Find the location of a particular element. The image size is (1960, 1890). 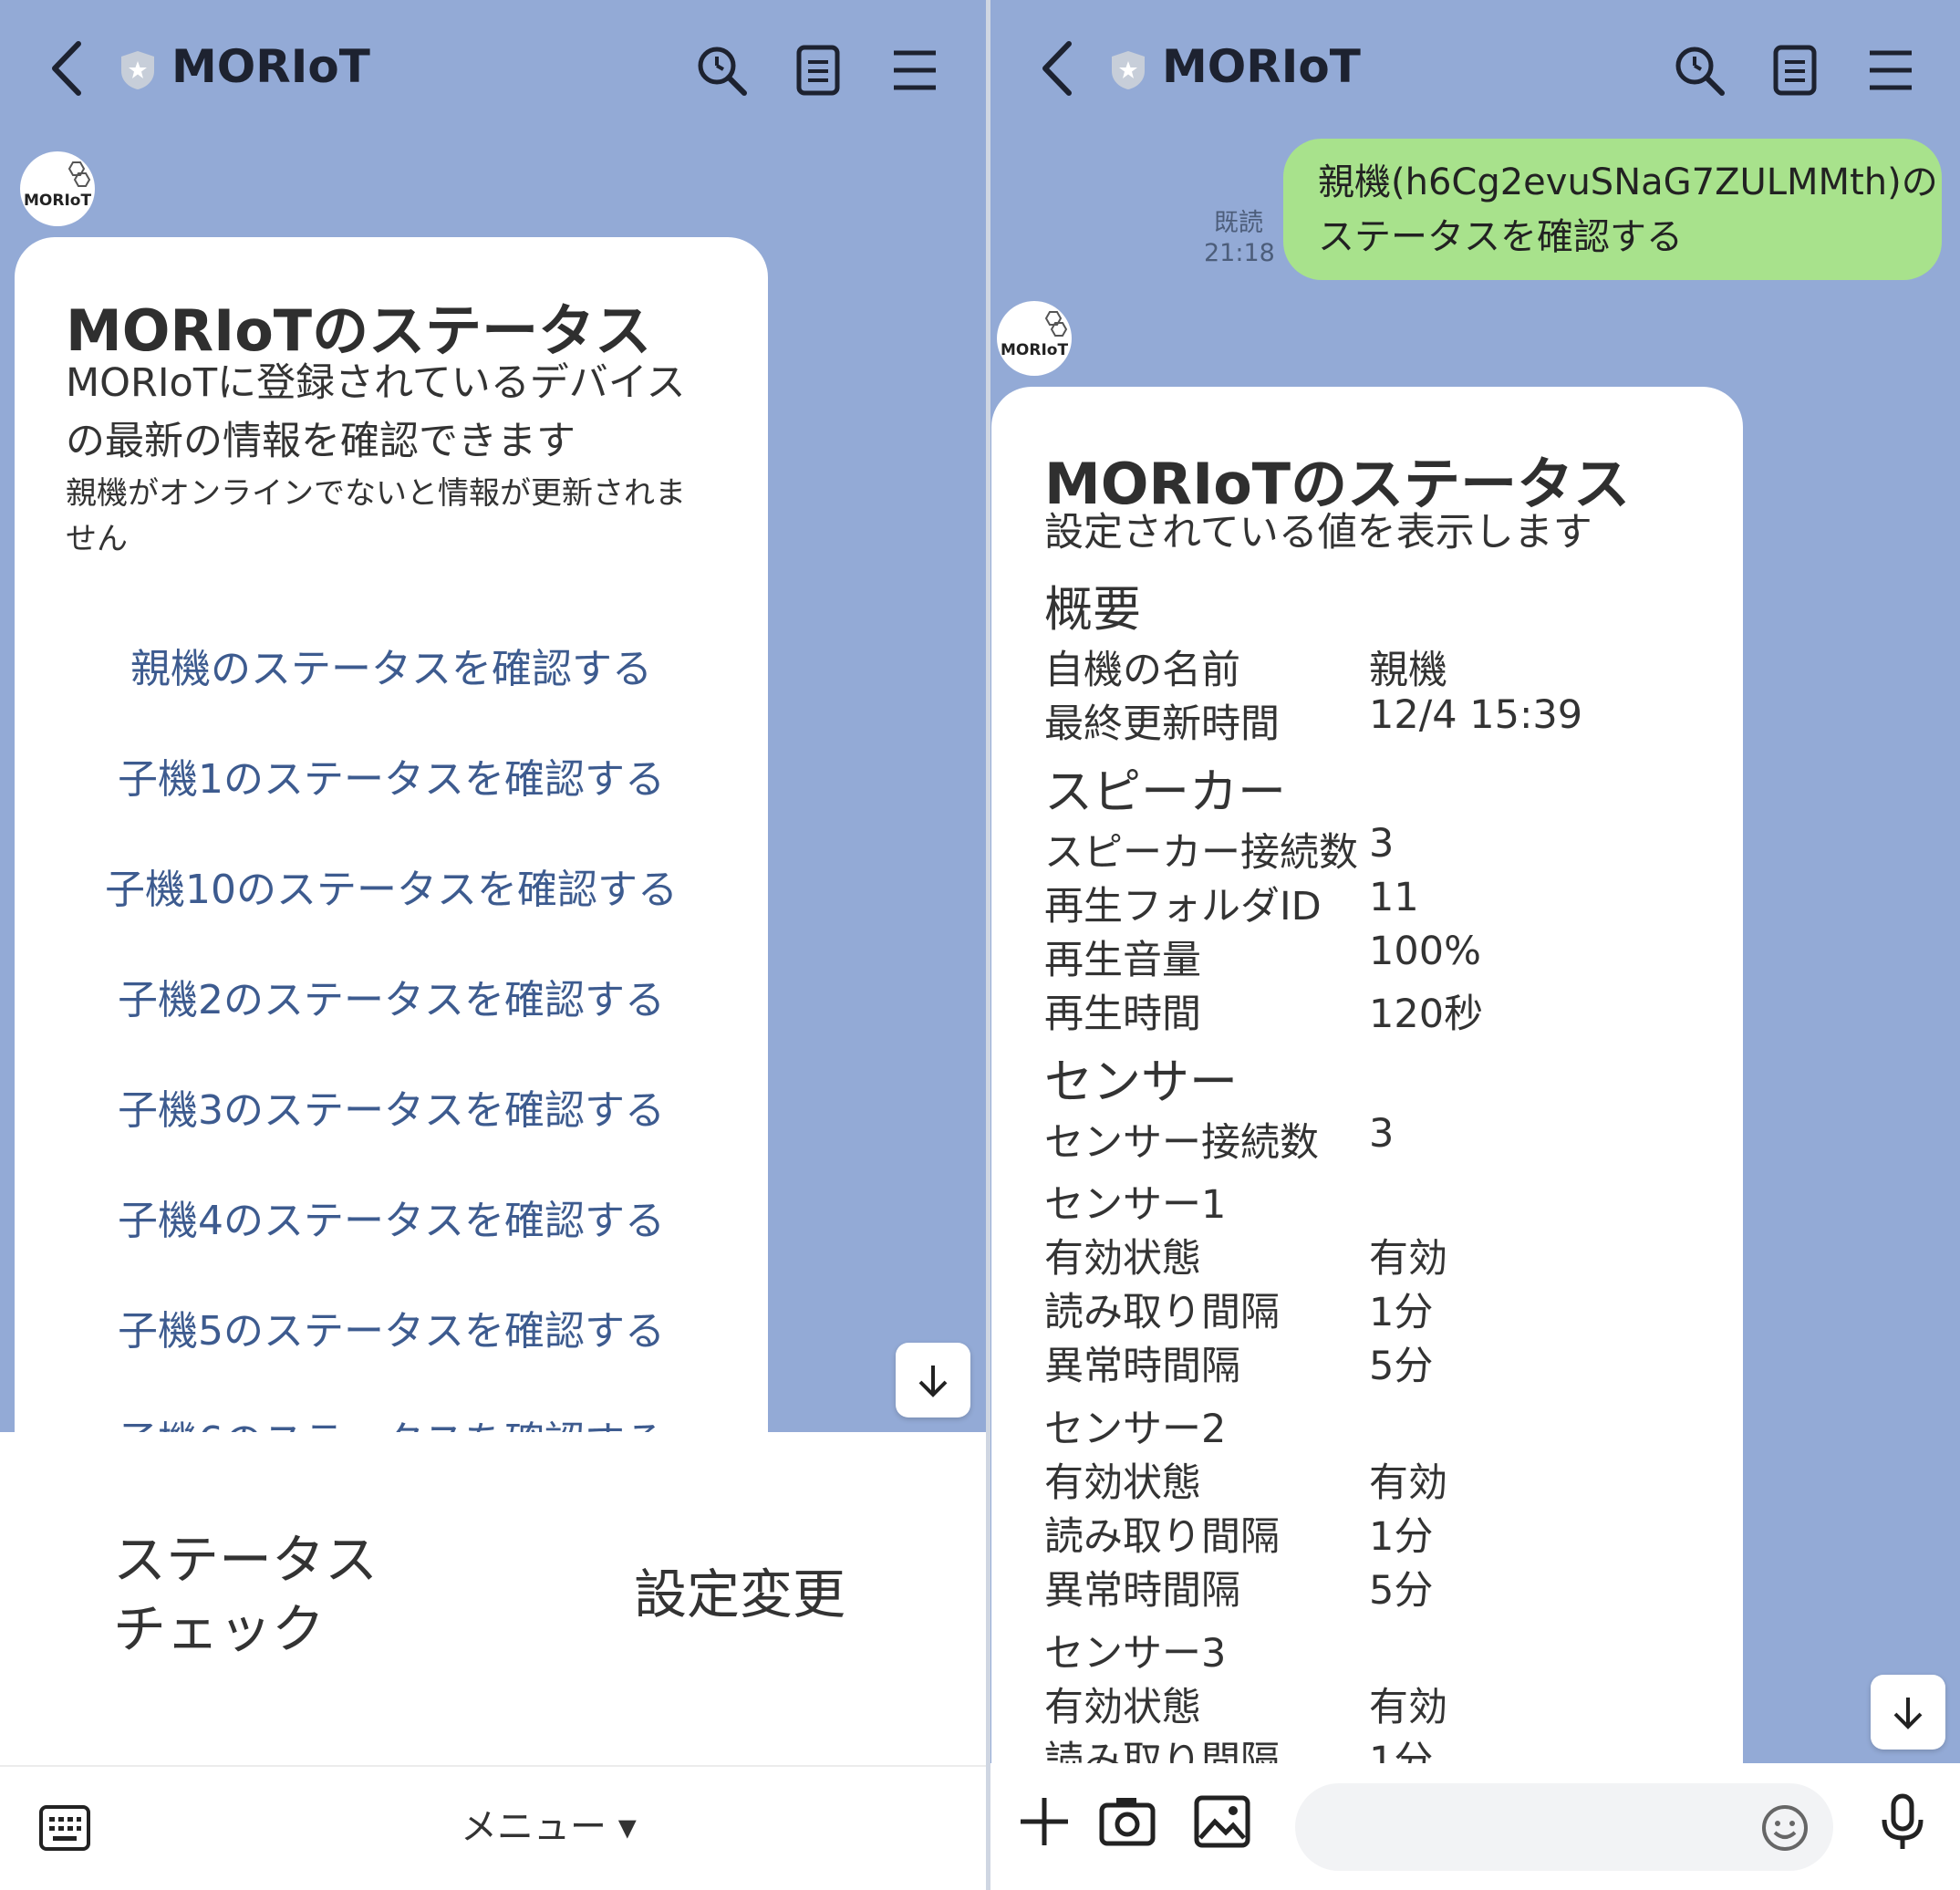

parent-status-button: 親機のステータスを確認する is located at coordinates (391, 665).